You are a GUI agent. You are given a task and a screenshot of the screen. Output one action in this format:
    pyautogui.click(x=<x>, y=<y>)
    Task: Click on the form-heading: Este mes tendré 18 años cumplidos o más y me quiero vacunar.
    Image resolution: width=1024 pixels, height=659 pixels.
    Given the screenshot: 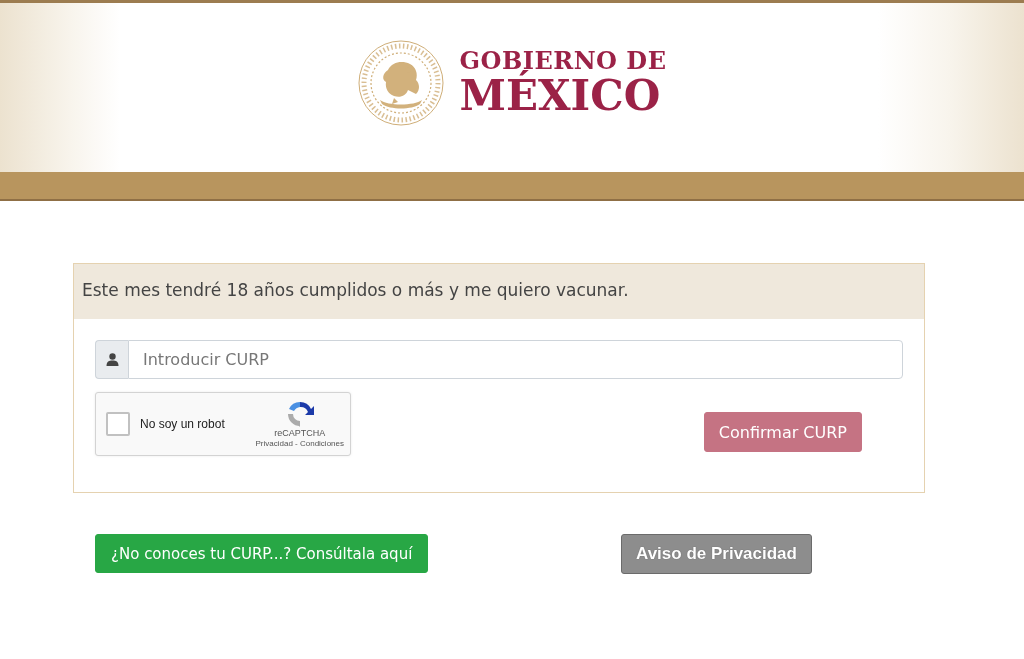 What is the action you would take?
    pyautogui.click(x=355, y=290)
    